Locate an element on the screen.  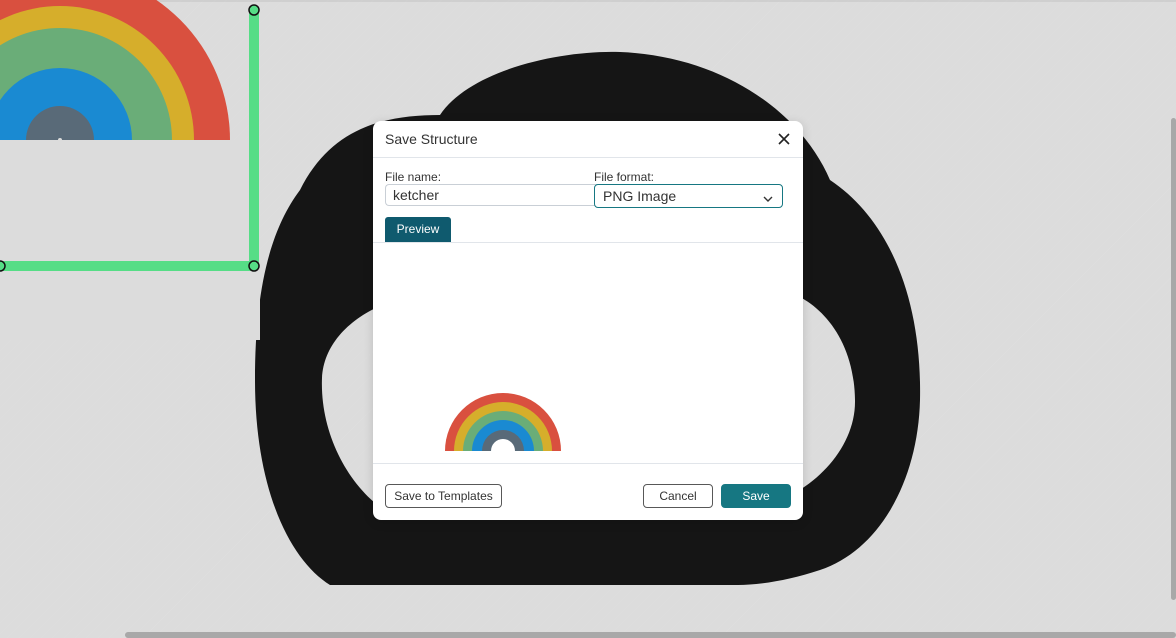
horizontal-scrollbar is located at coordinates (650, 635).